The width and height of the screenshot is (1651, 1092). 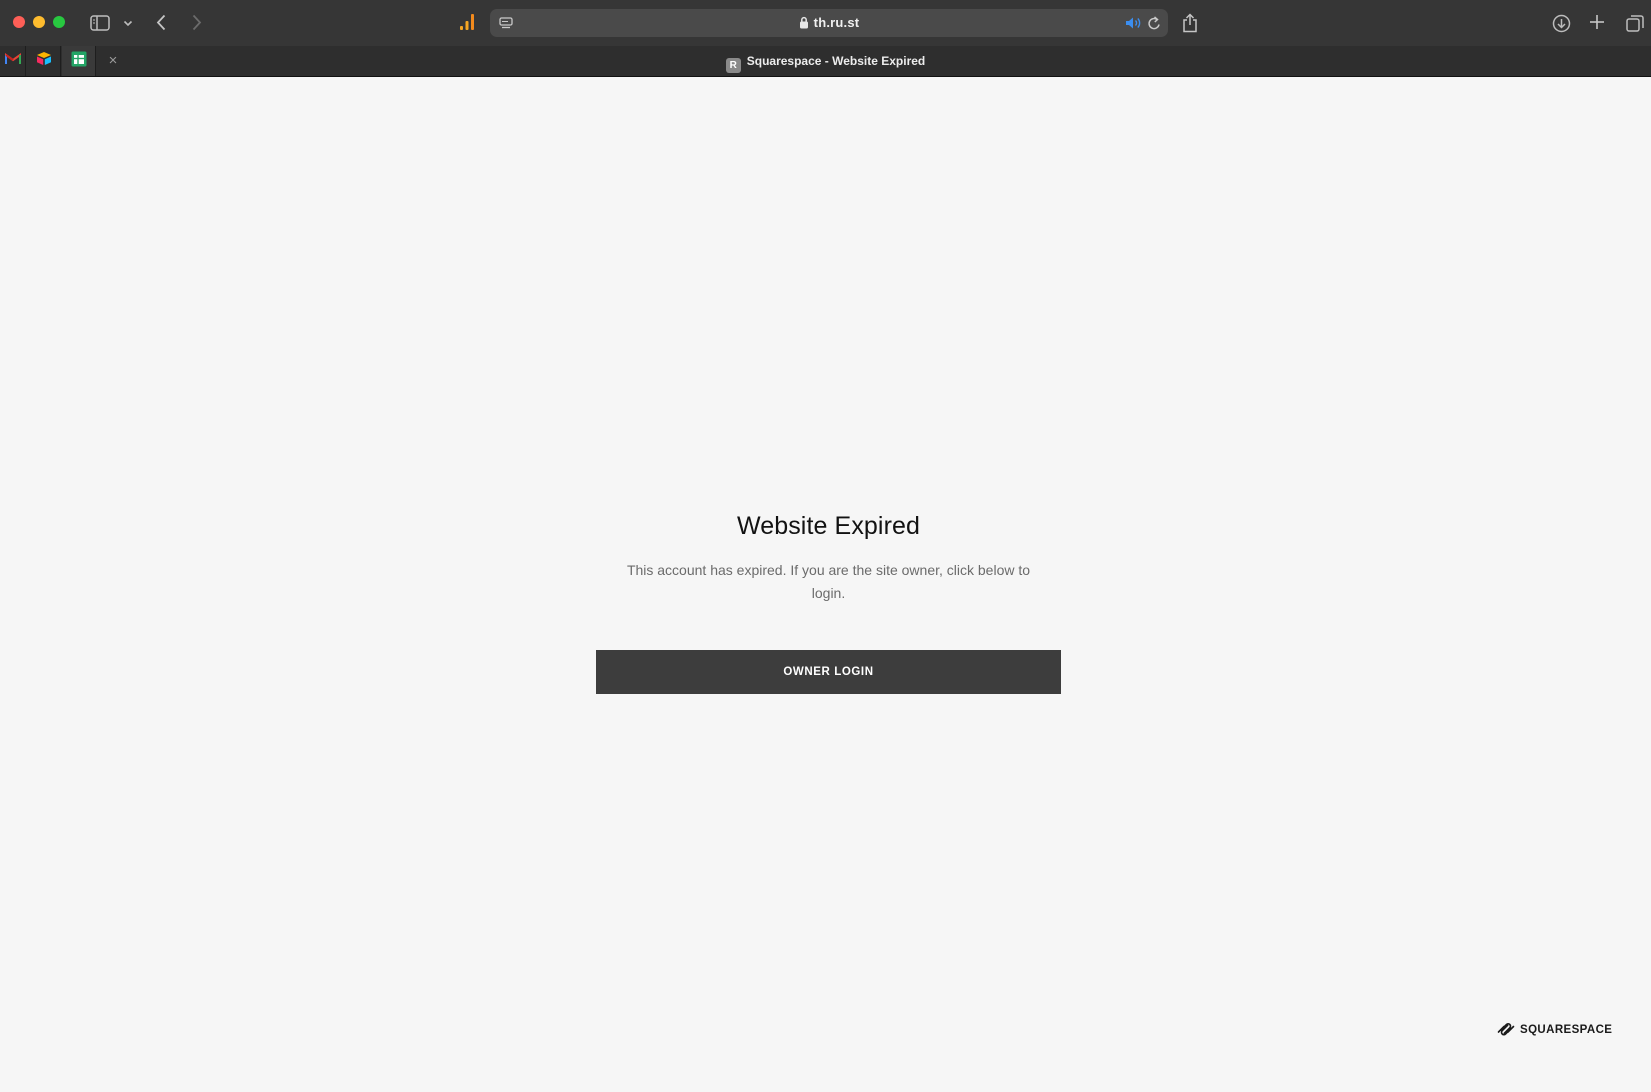 What do you see at coordinates (161, 22) in the screenshot?
I see `back-icon` at bounding box center [161, 22].